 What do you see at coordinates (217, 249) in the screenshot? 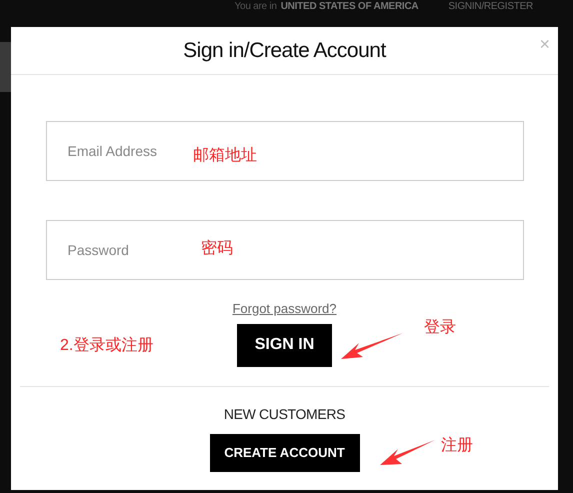
I see `annotation-text: 密码` at bounding box center [217, 249].